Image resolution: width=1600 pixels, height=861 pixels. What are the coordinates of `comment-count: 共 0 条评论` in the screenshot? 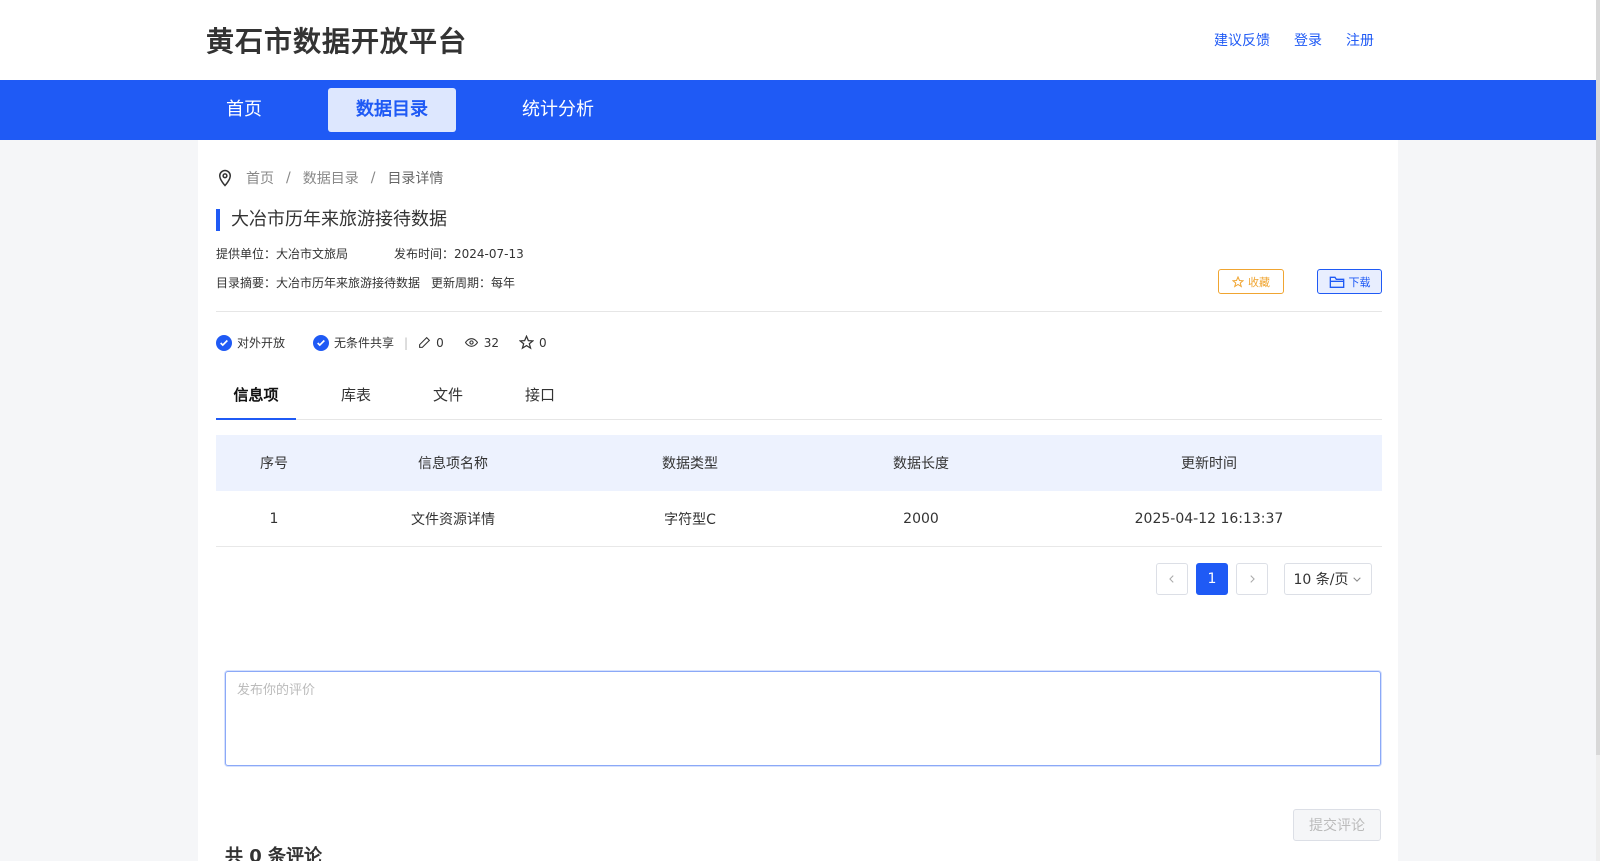 It's located at (274, 853).